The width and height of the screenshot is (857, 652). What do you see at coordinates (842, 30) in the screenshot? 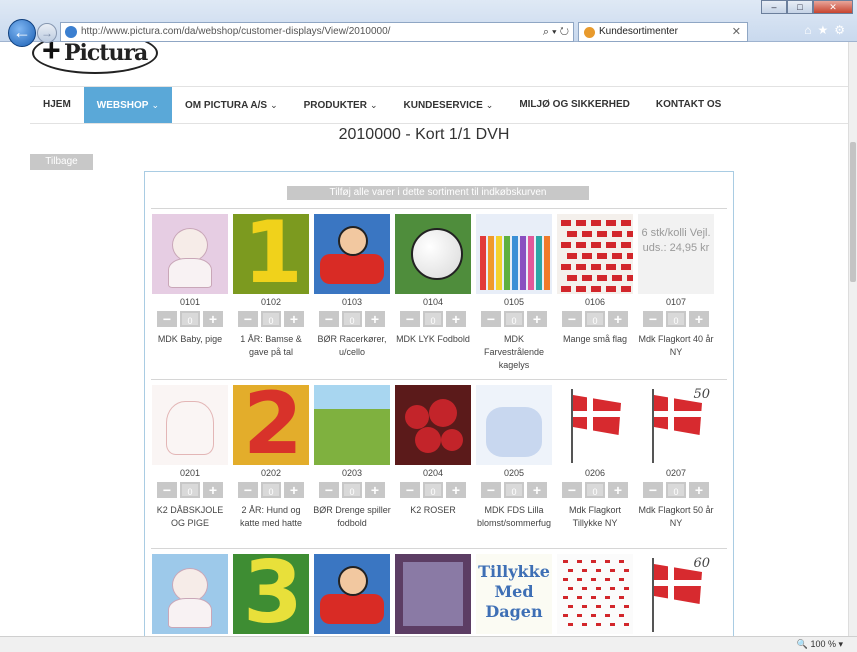
I see `gear-icon: ⚙` at bounding box center [842, 30].